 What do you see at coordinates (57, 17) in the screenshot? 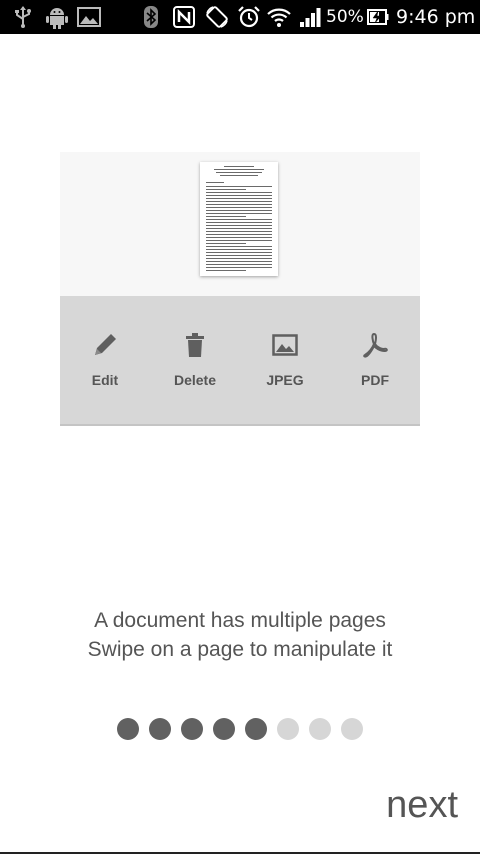
I see `android-debug-icon` at bounding box center [57, 17].